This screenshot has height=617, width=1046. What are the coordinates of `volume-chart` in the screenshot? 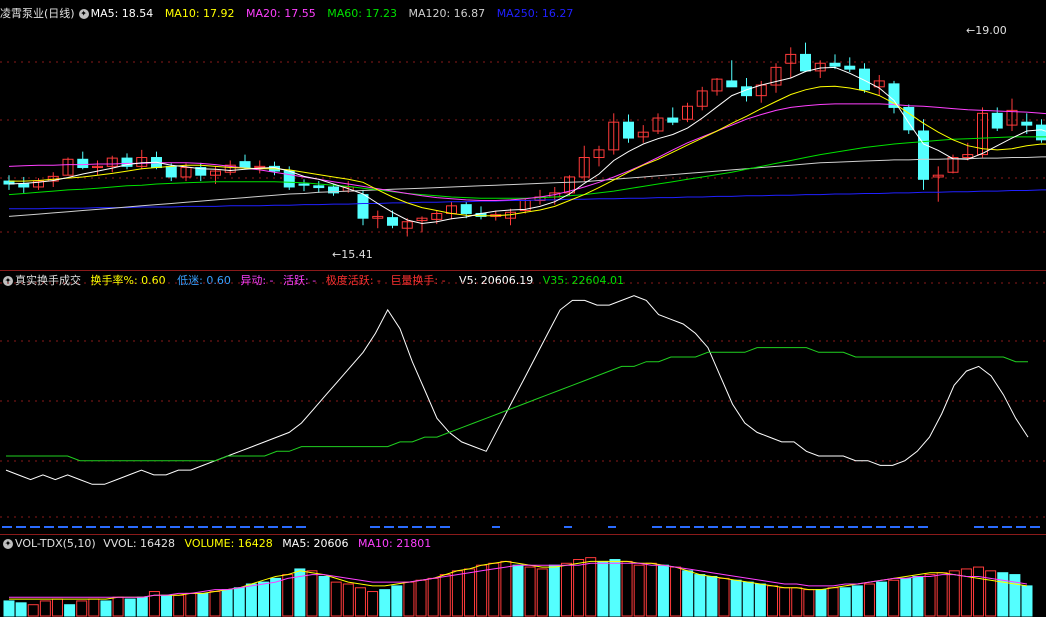 It's located at (523, 576).